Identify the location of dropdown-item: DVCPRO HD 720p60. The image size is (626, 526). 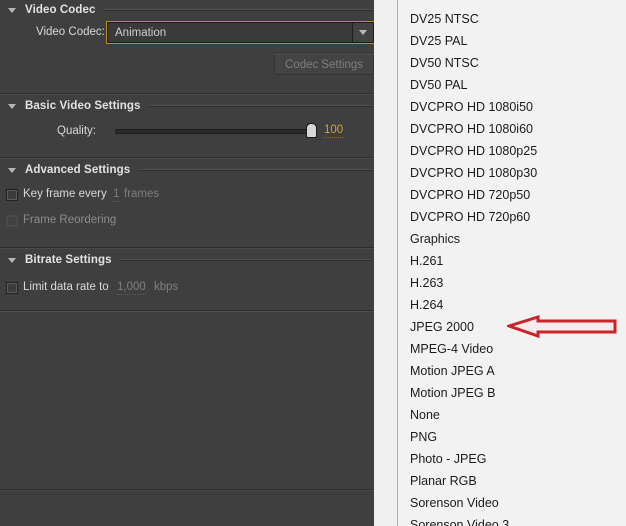
(512, 217).